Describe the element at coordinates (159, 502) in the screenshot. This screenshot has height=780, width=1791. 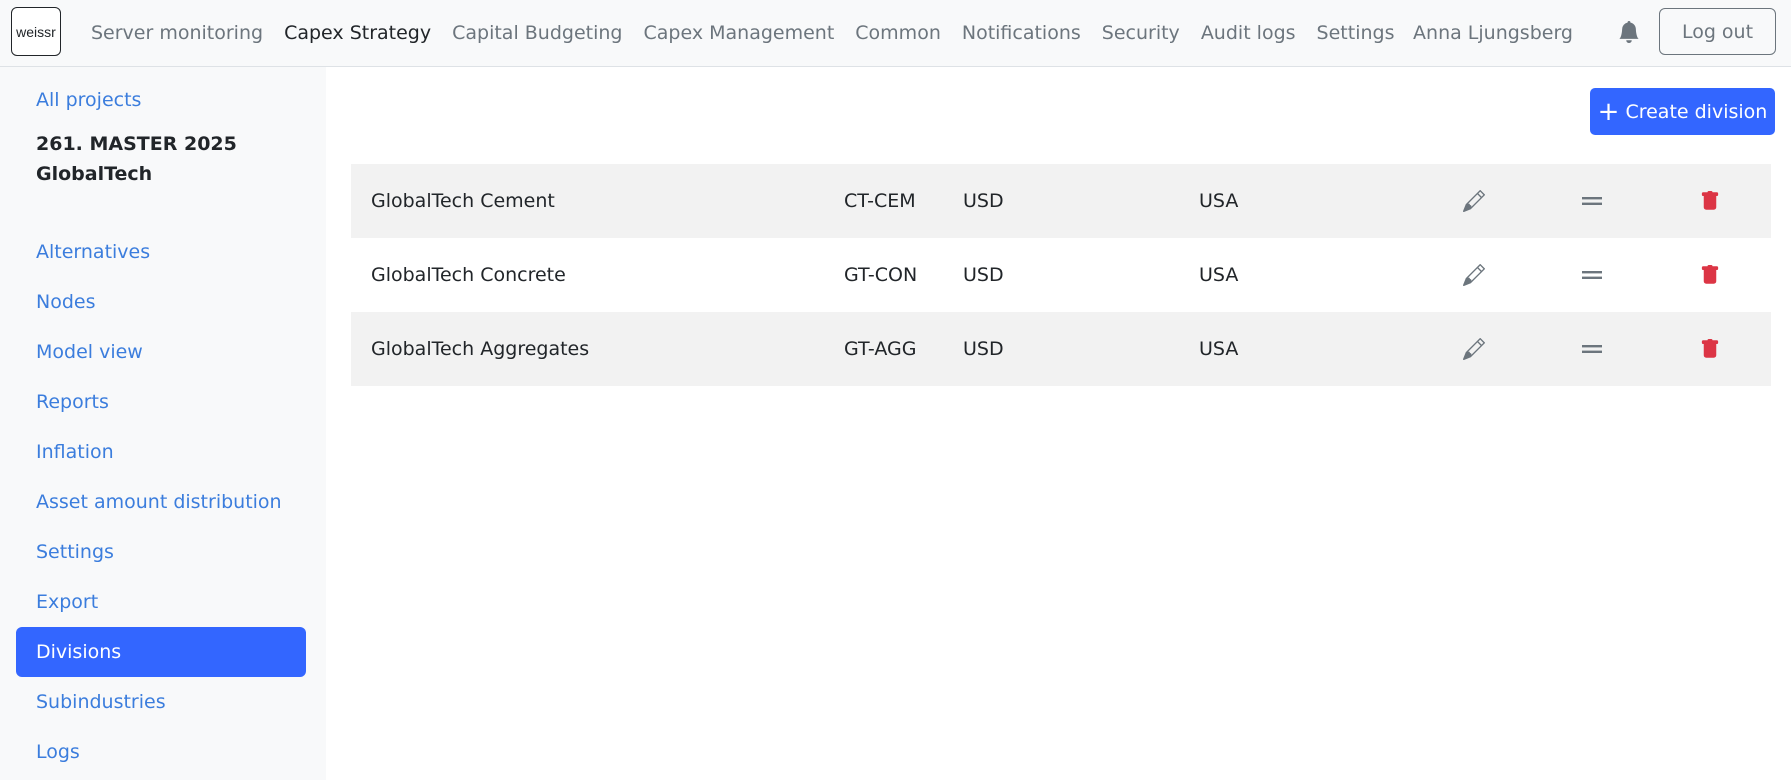
I see `sidebar-item-asset-amount-distribution: Asset amount distribution` at that location.